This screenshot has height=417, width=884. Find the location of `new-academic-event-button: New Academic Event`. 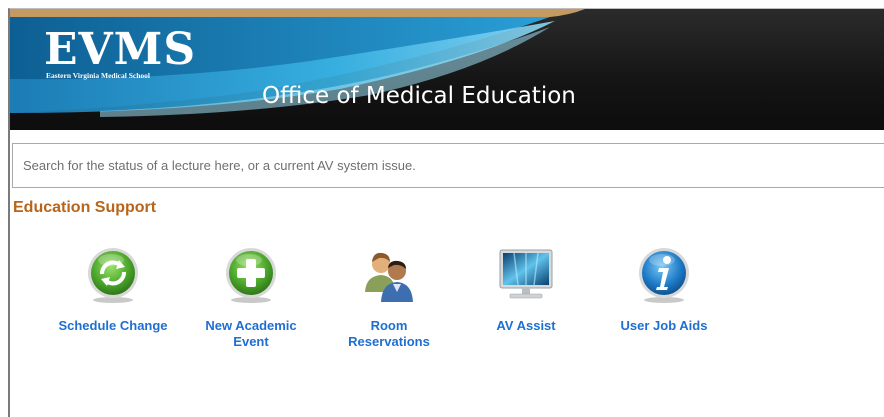

new-academic-event-button: New Academic Event is located at coordinates (251, 297).